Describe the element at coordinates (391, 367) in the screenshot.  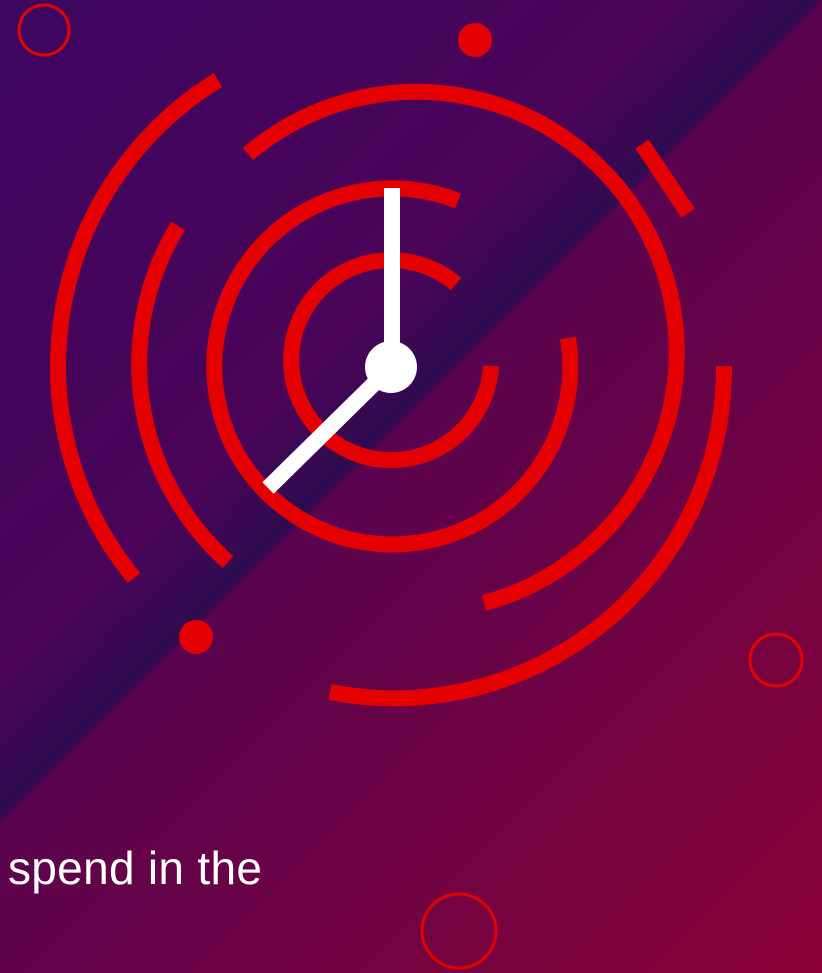
I see `clock-center` at that location.